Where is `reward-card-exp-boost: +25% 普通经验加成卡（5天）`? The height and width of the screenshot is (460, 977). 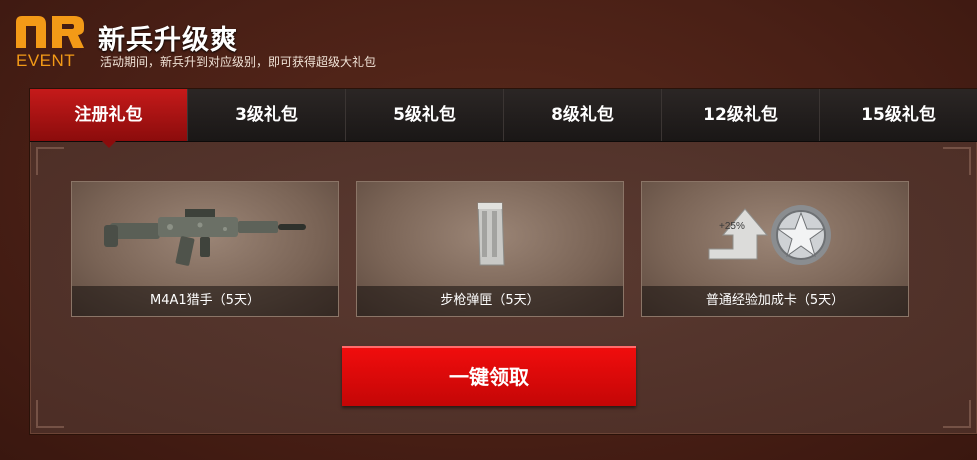
reward-card-exp-boost: +25% 普通经验加成卡（5天） is located at coordinates (775, 249).